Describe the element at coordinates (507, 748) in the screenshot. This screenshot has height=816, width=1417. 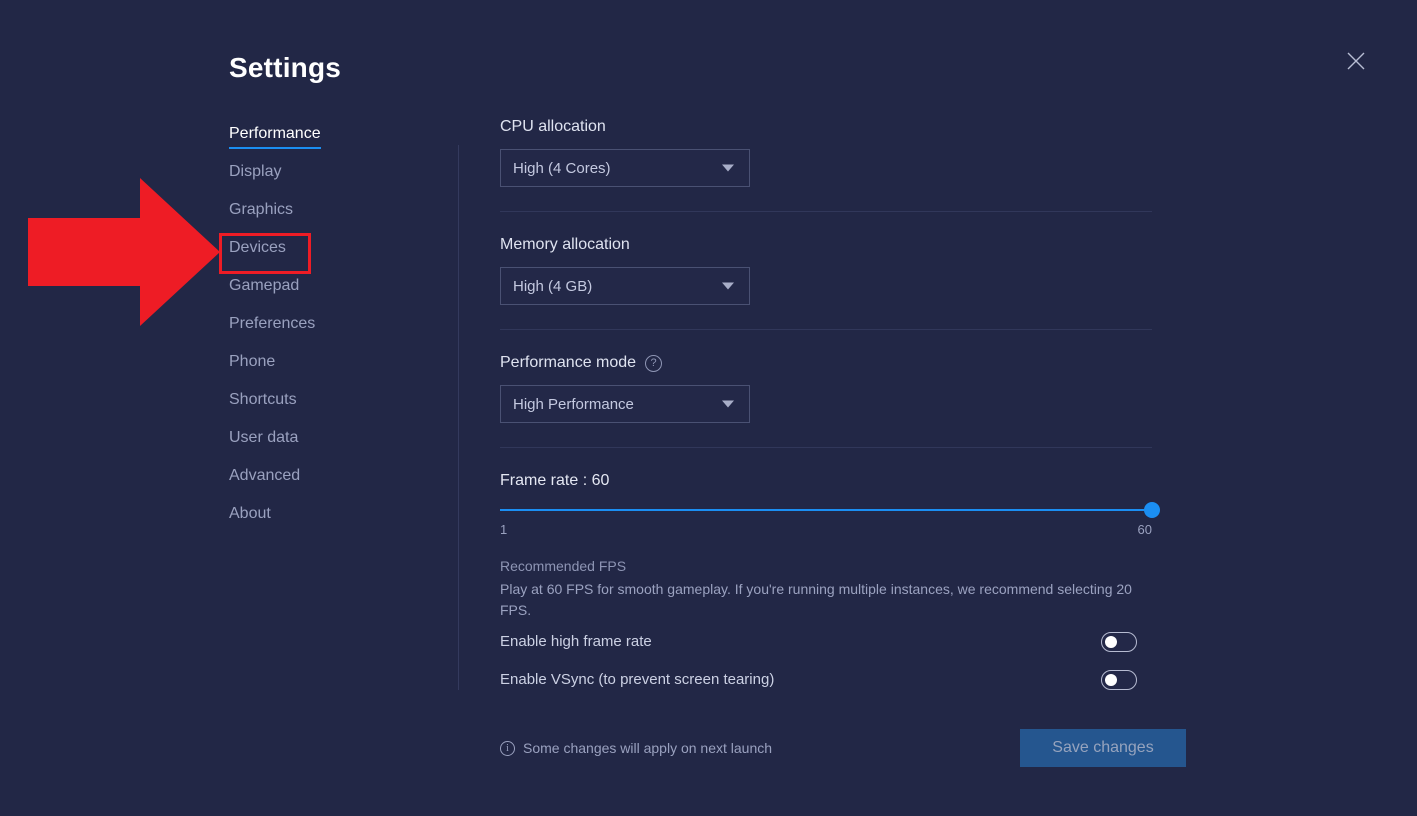
I see `info-circle-icon: i` at that location.